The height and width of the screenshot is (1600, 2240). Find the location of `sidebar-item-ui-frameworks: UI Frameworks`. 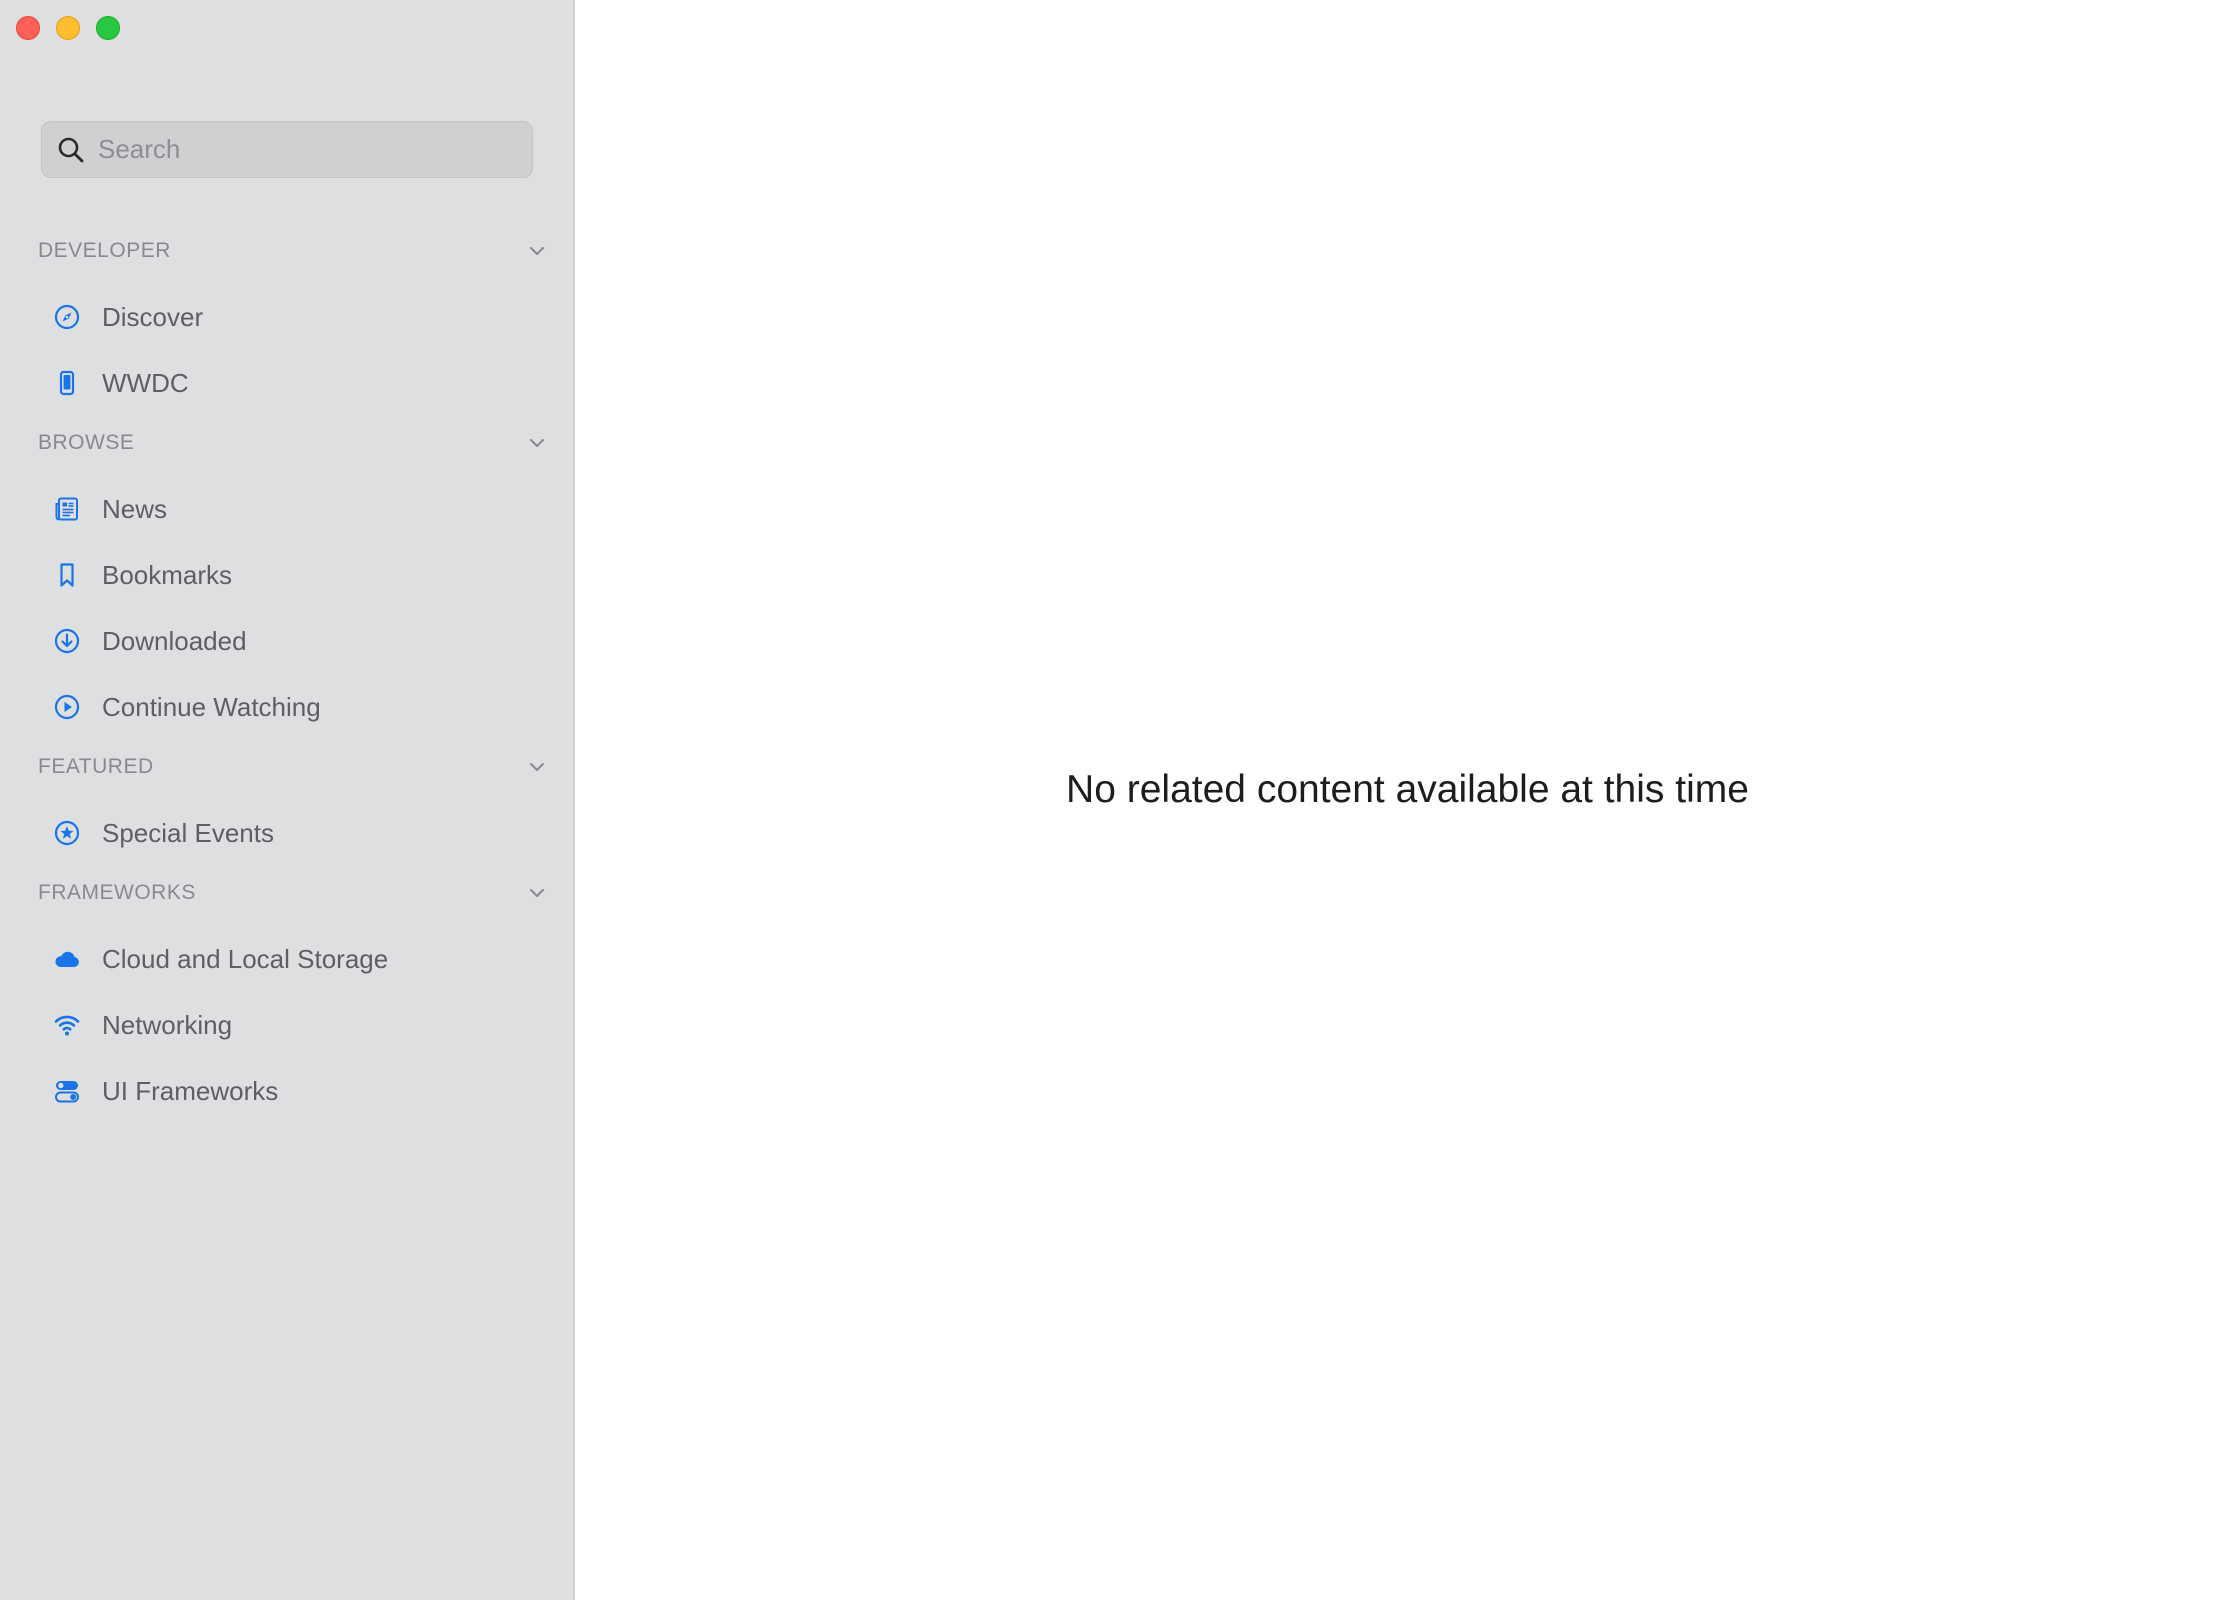

sidebar-item-ui-frameworks: UI Frameworks is located at coordinates (302, 1091).